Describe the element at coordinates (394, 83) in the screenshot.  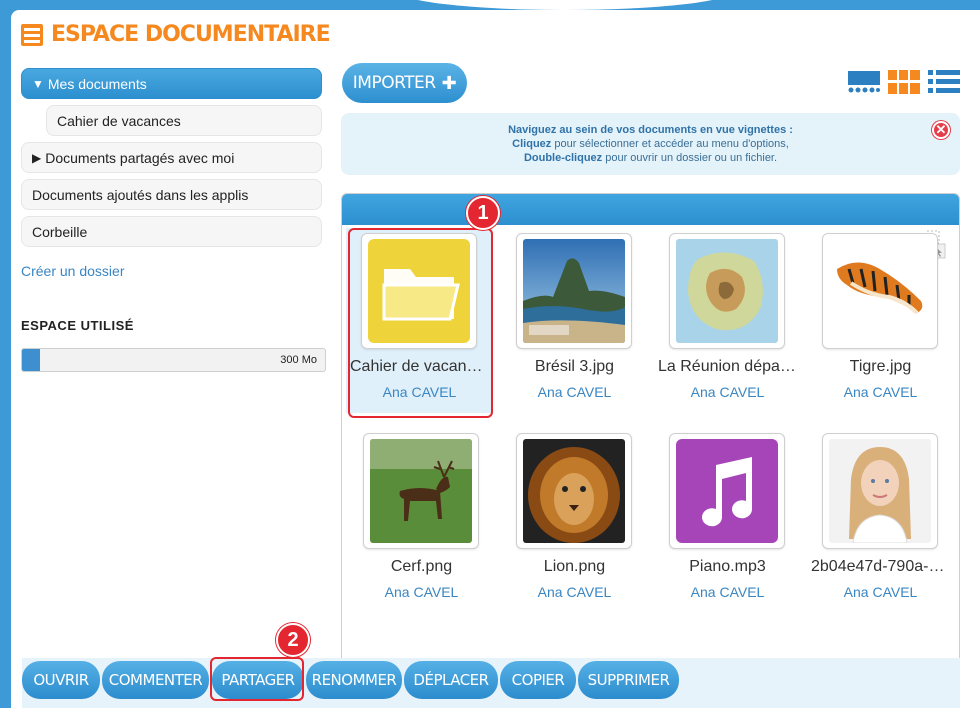
I see `import-button-label: IMPORTER` at that location.